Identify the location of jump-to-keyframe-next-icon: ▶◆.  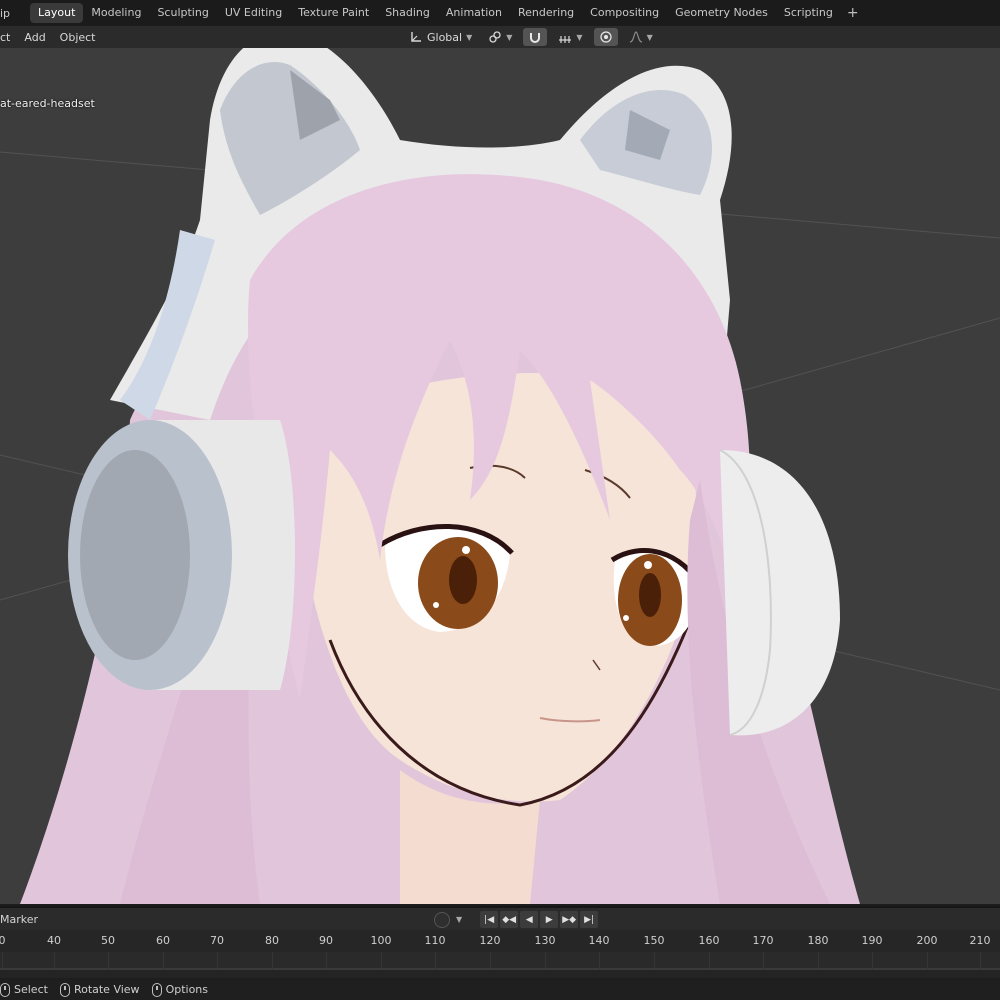
(569, 919).